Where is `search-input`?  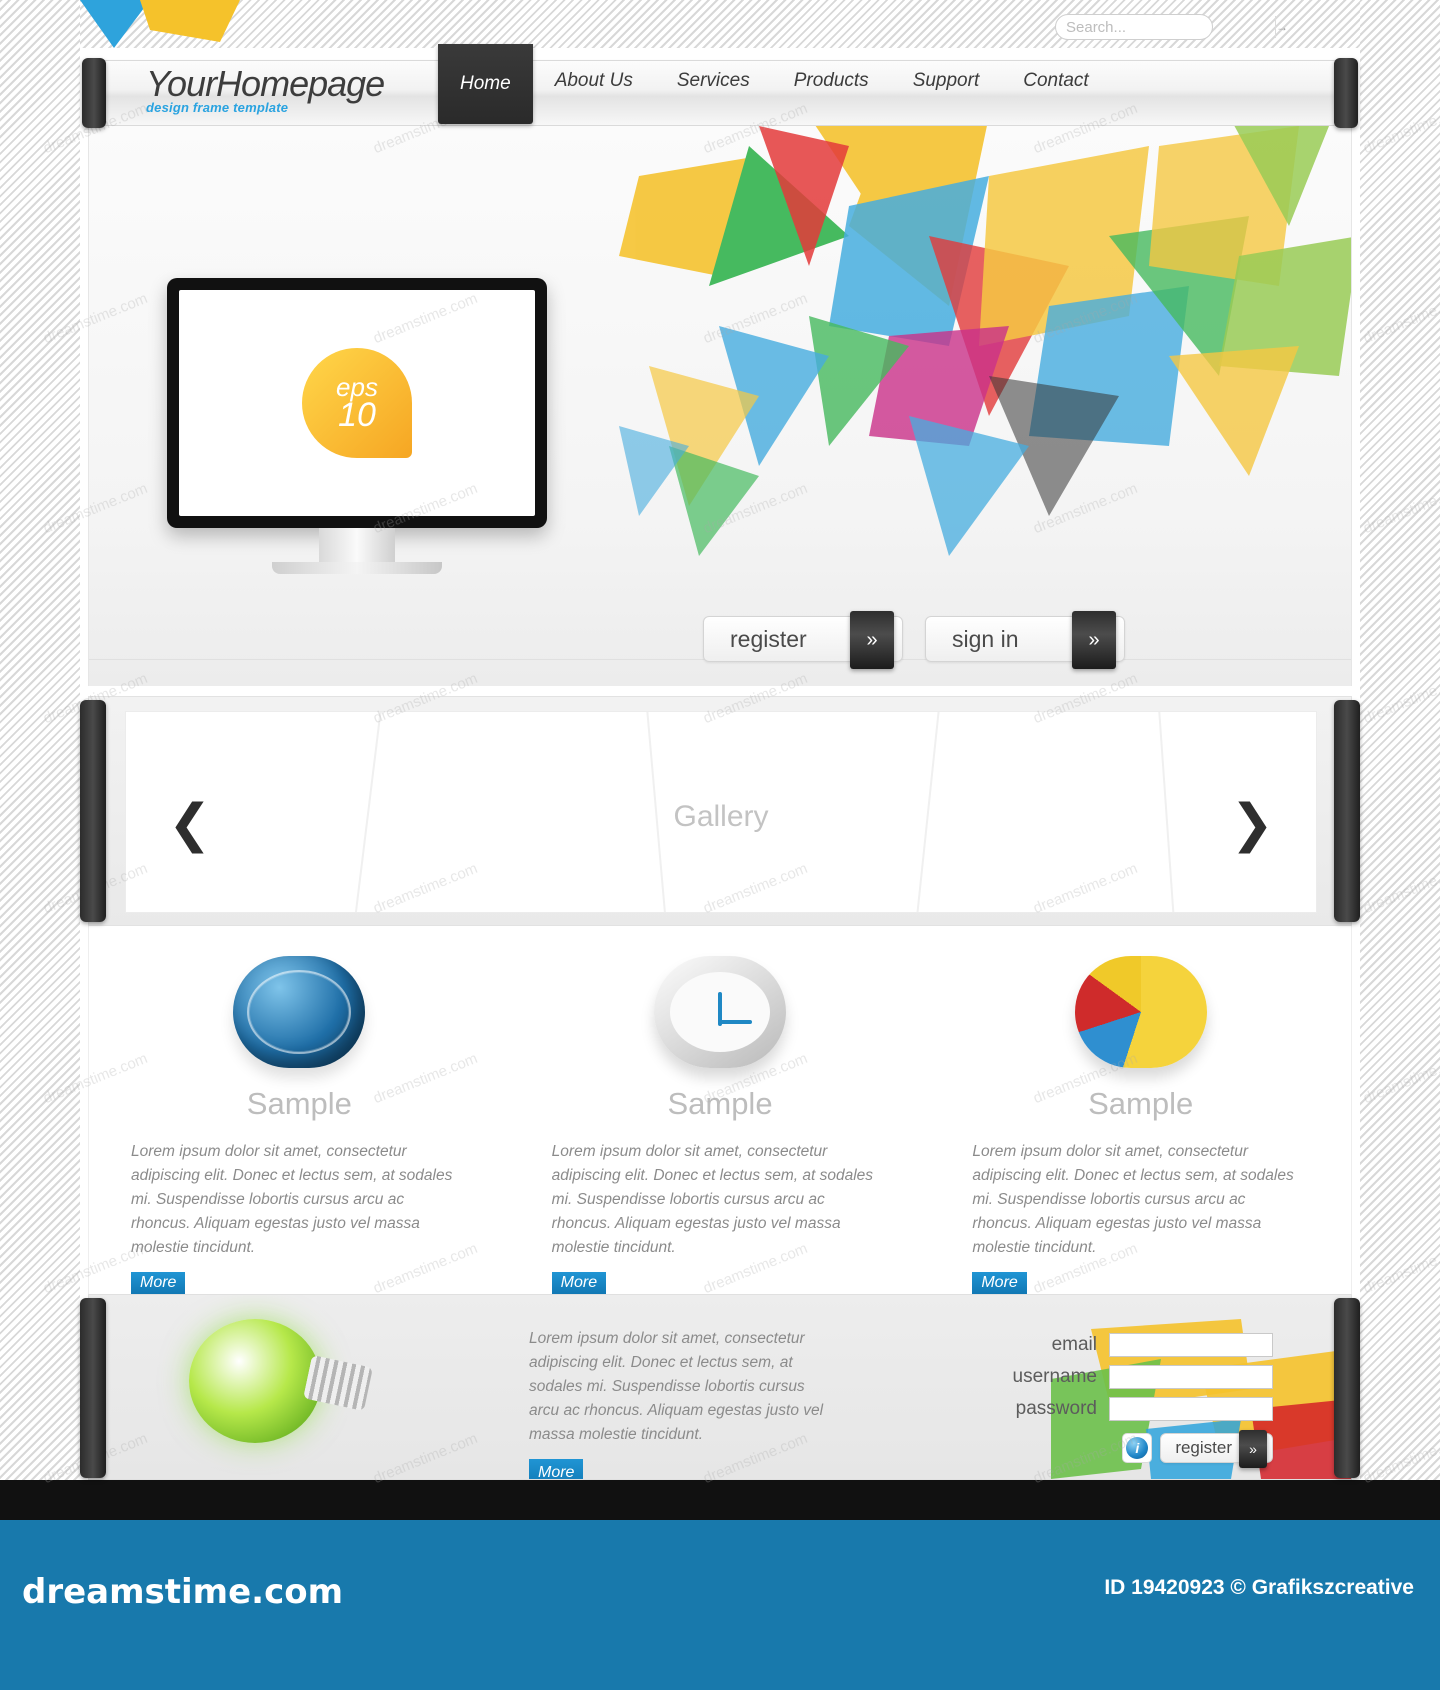 search-input is located at coordinates (1165, 27).